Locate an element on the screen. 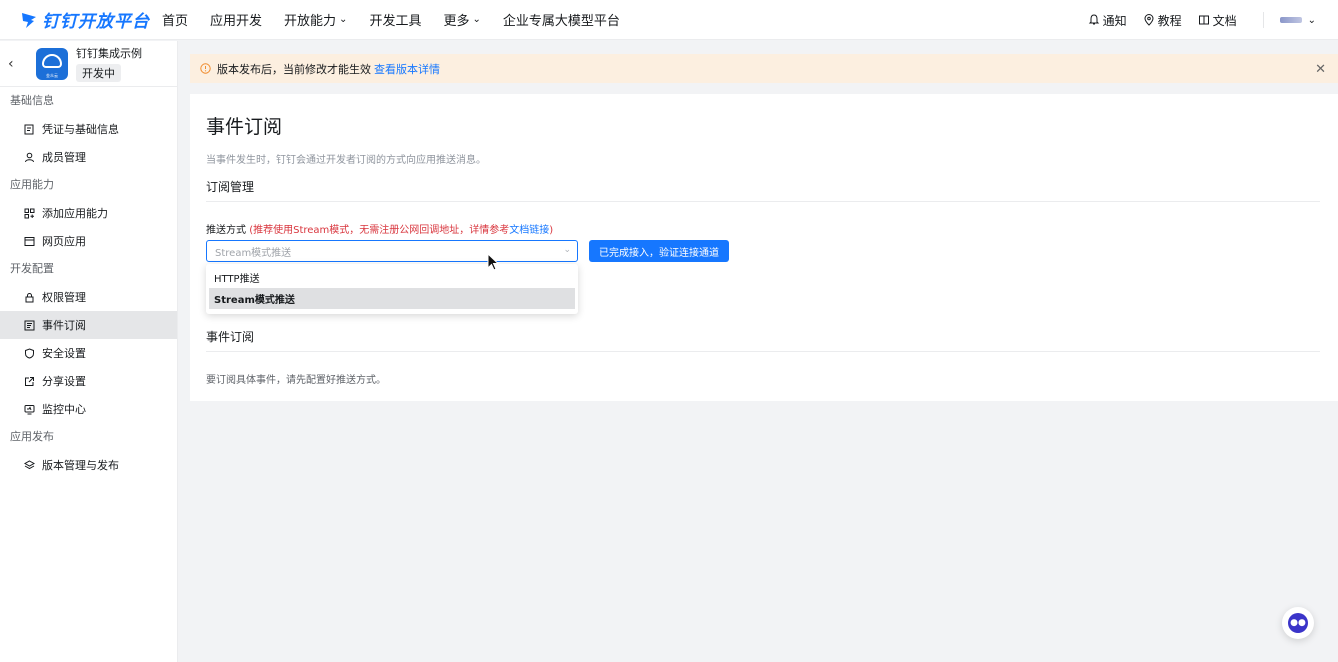 Image resolution: width=1338 pixels, height=662 pixels. shield-icon is located at coordinates (29, 353).